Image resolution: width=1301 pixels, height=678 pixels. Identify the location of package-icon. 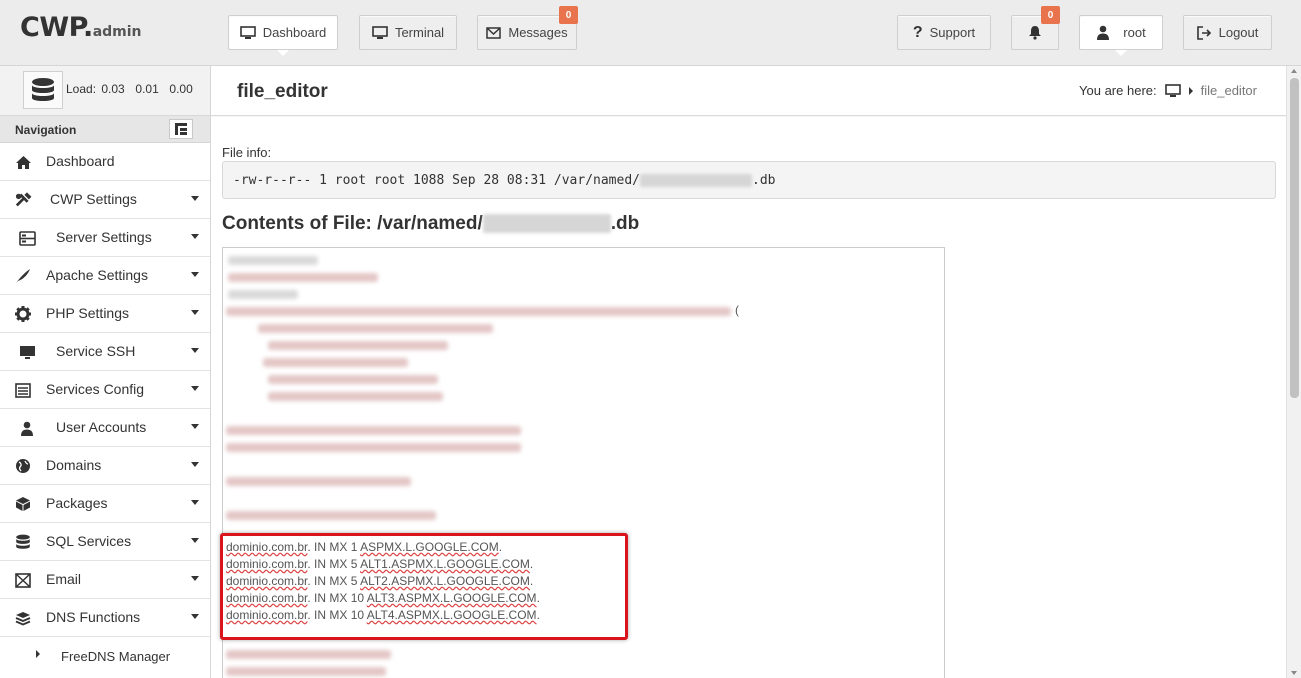
(23, 504).